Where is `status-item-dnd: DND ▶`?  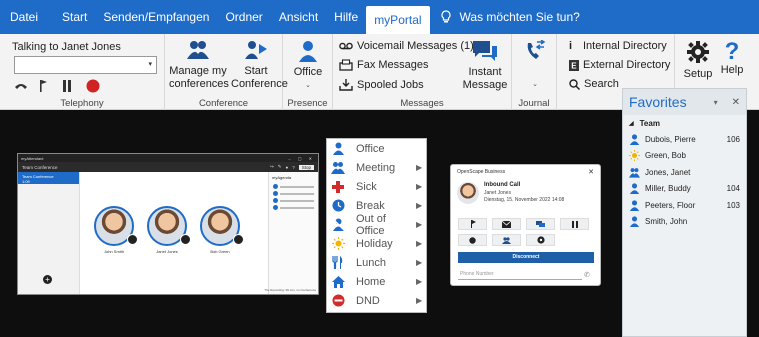 status-item-dnd: DND ▶ is located at coordinates (376, 300).